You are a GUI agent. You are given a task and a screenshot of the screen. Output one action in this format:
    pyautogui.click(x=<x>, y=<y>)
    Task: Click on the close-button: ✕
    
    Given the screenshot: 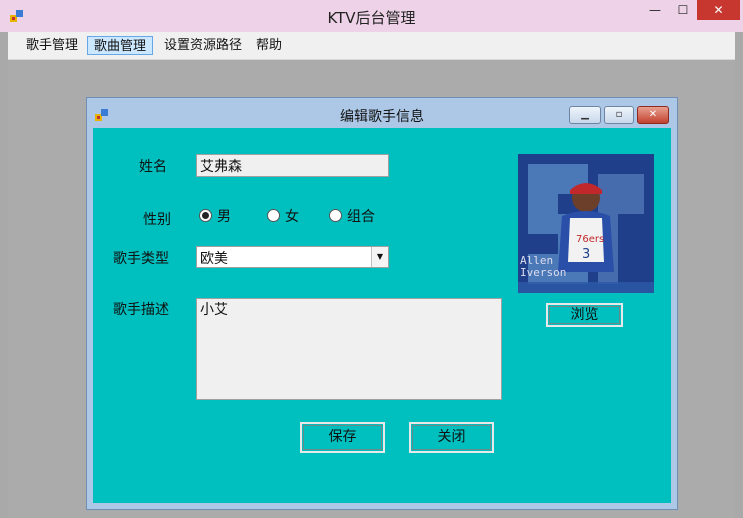 What is the action you would take?
    pyautogui.click(x=718, y=10)
    